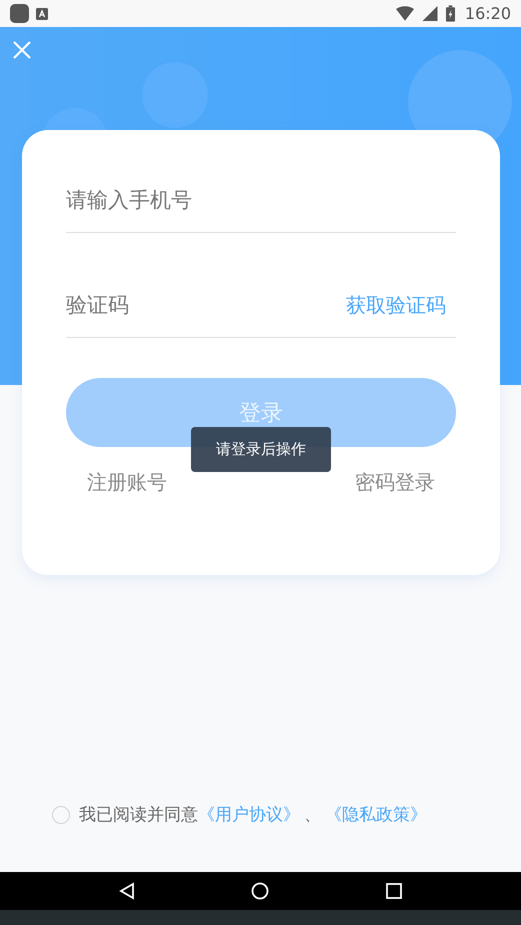 Image resolution: width=521 pixels, height=925 pixels. What do you see at coordinates (138, 815) in the screenshot?
I see `agreement-text: 我已阅读并同意` at bounding box center [138, 815].